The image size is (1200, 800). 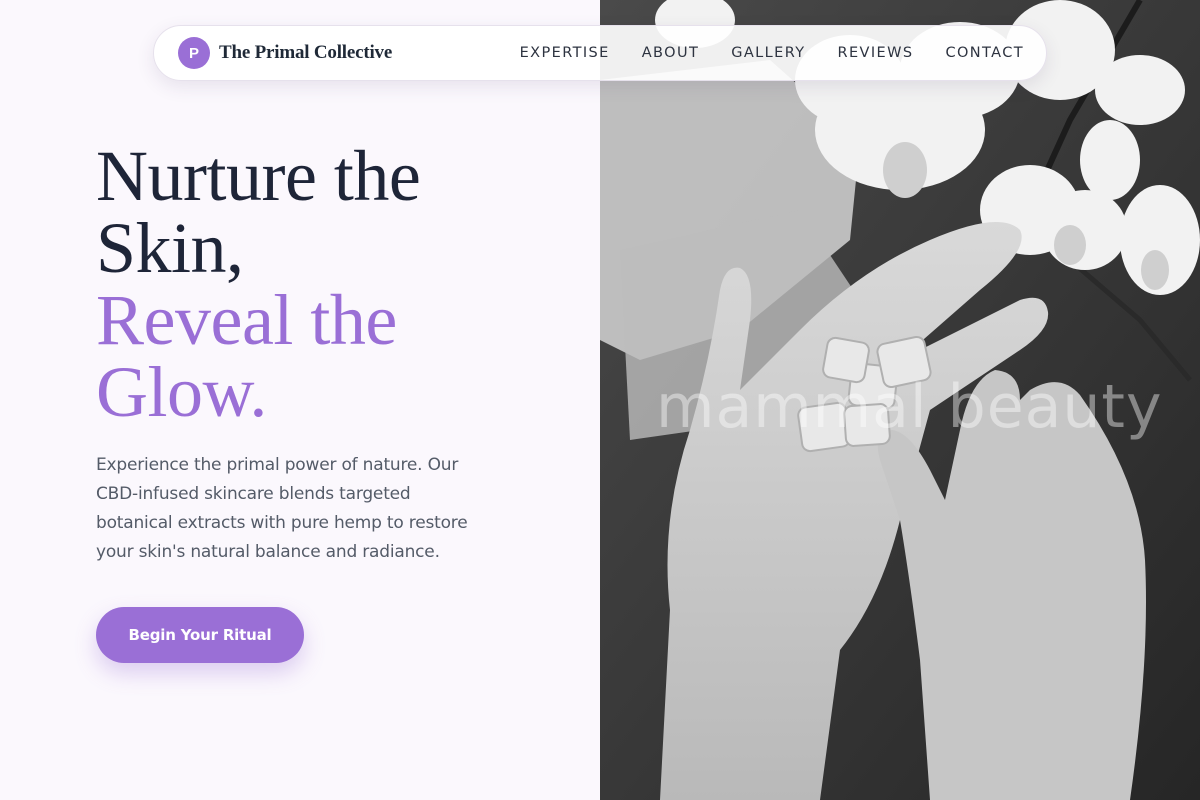 I want to click on brand-logo: P The Primal Collective, so click(x=285, y=53).